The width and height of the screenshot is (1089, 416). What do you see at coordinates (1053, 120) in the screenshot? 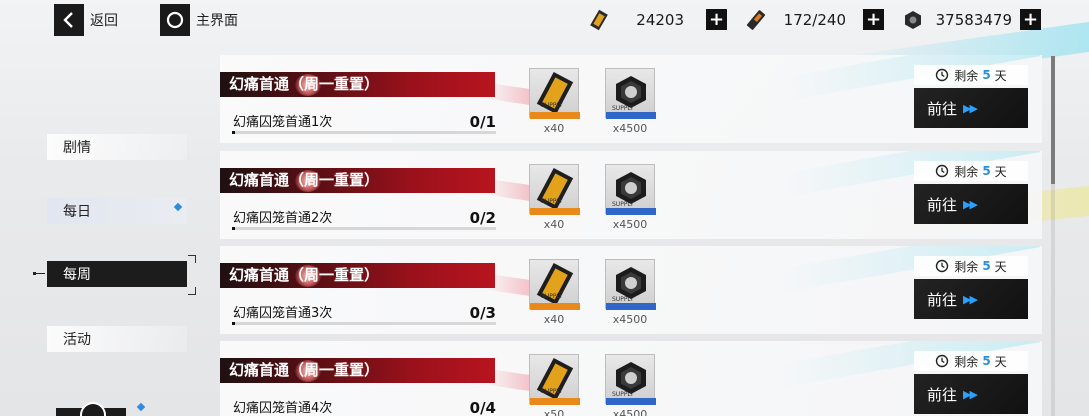
I see `scrollbar-thumb` at bounding box center [1053, 120].